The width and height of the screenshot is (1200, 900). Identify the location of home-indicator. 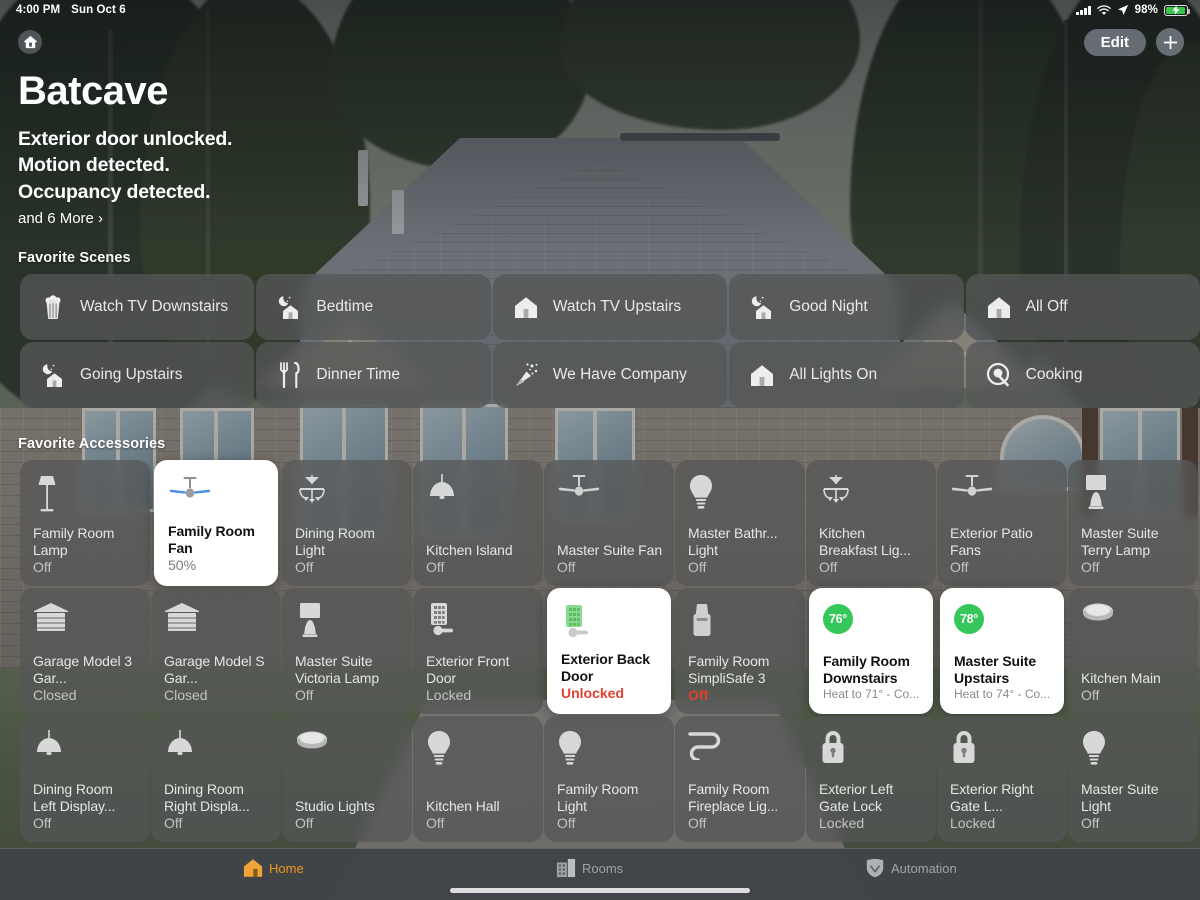
(600, 890).